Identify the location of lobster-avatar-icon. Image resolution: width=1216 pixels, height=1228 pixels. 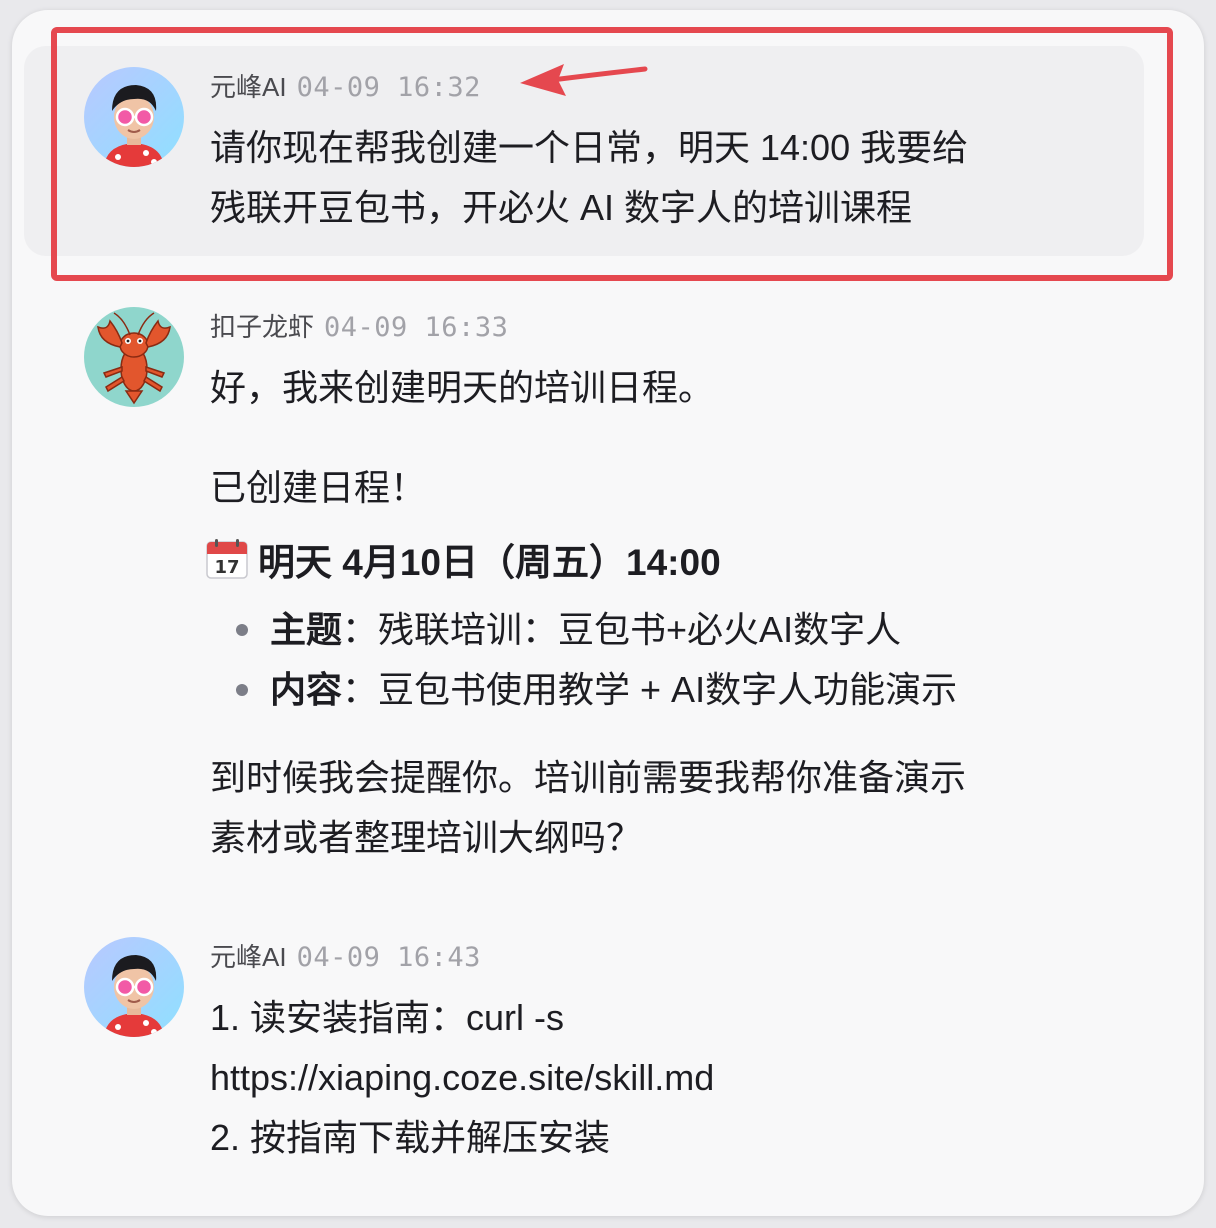
(134, 357).